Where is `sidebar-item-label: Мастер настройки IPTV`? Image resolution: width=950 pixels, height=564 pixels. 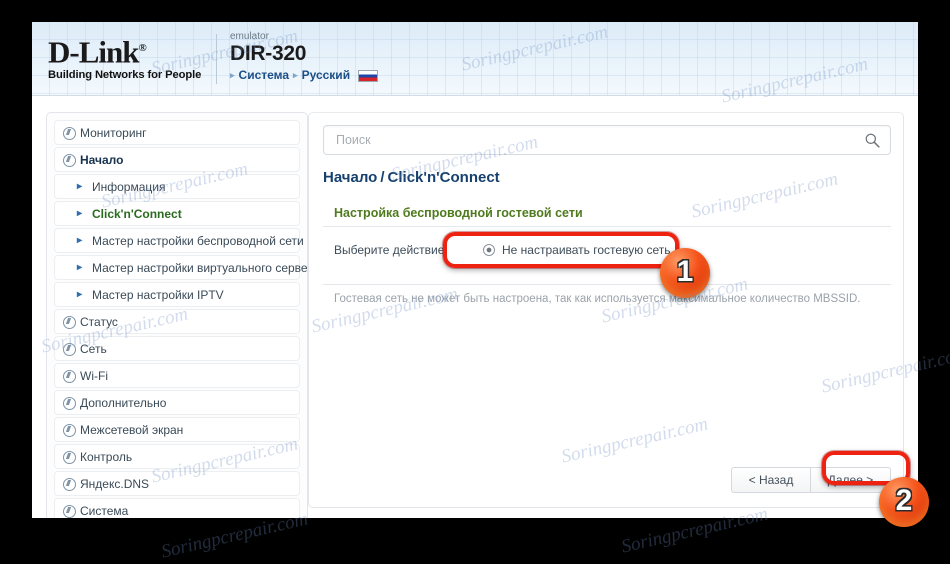
sidebar-item-label: Мастер настройки IPTV is located at coordinates (158, 294).